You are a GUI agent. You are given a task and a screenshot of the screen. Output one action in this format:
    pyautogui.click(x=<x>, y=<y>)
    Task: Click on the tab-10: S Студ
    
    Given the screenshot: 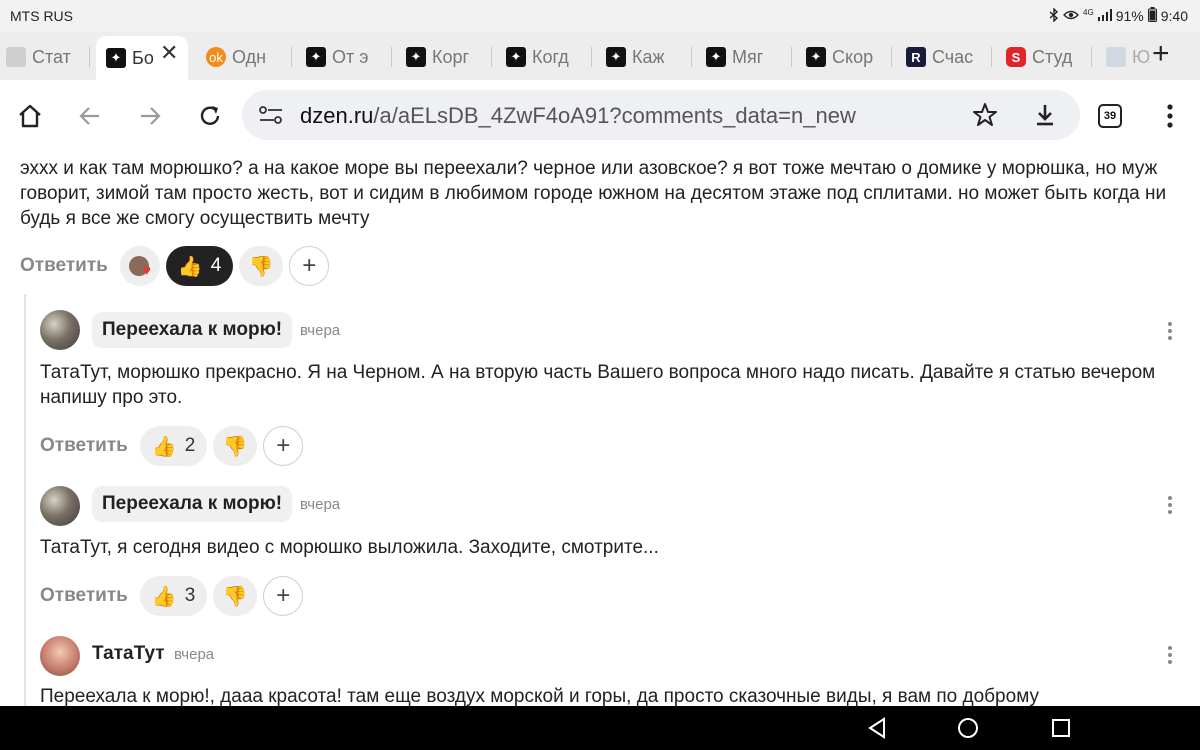 What is the action you would take?
    pyautogui.click(x=1049, y=57)
    